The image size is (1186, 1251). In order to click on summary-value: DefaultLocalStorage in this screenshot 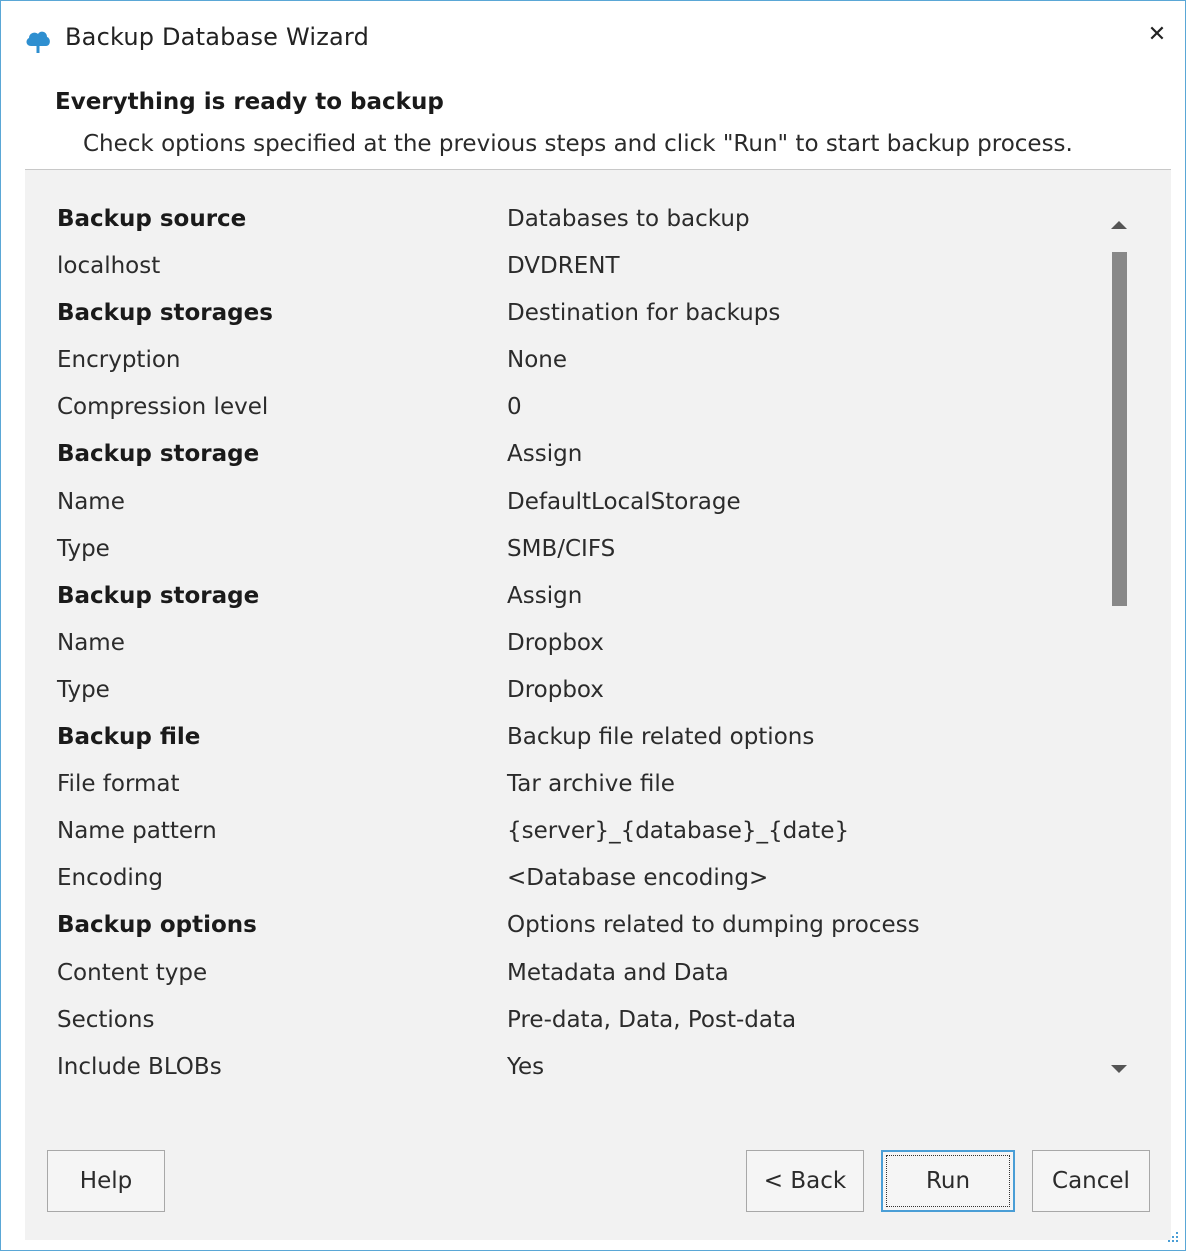, I will do `click(624, 501)`.